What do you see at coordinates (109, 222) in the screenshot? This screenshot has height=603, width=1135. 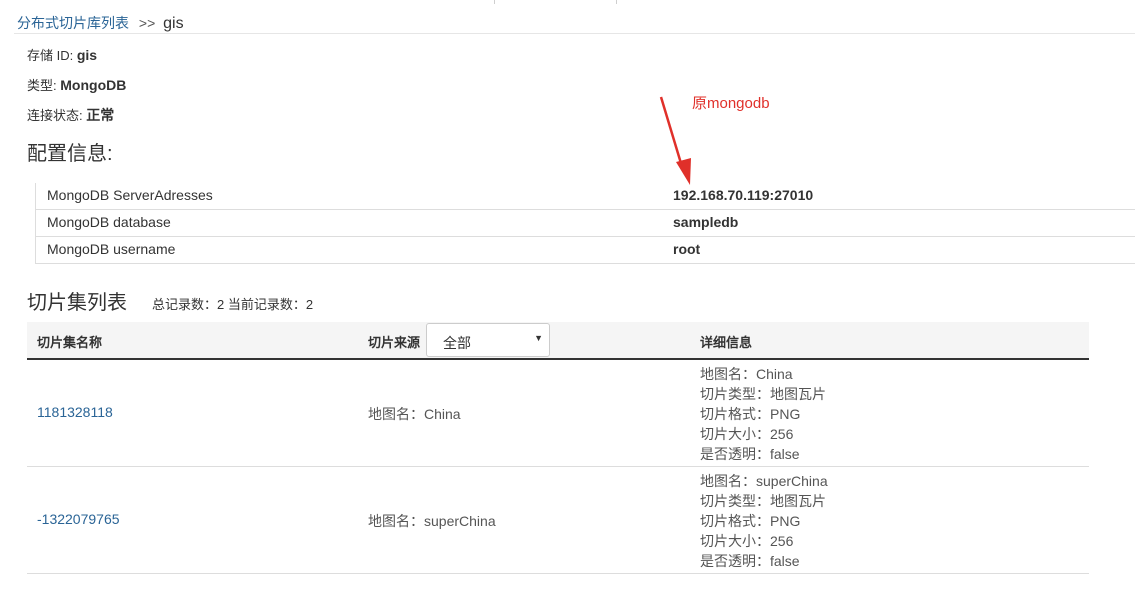 I see `config-key: MongoDB database` at bounding box center [109, 222].